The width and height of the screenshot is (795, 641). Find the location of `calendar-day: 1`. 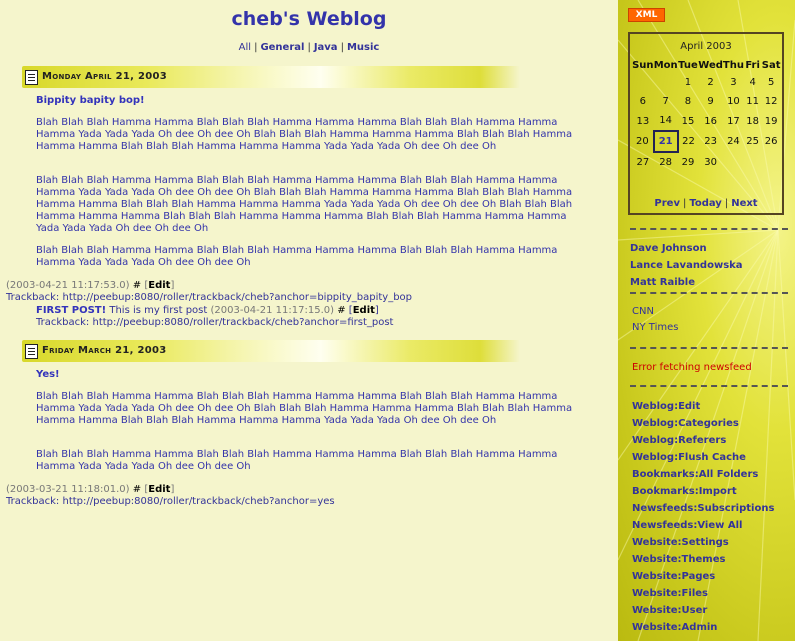

calendar-day: 1 is located at coordinates (688, 82).